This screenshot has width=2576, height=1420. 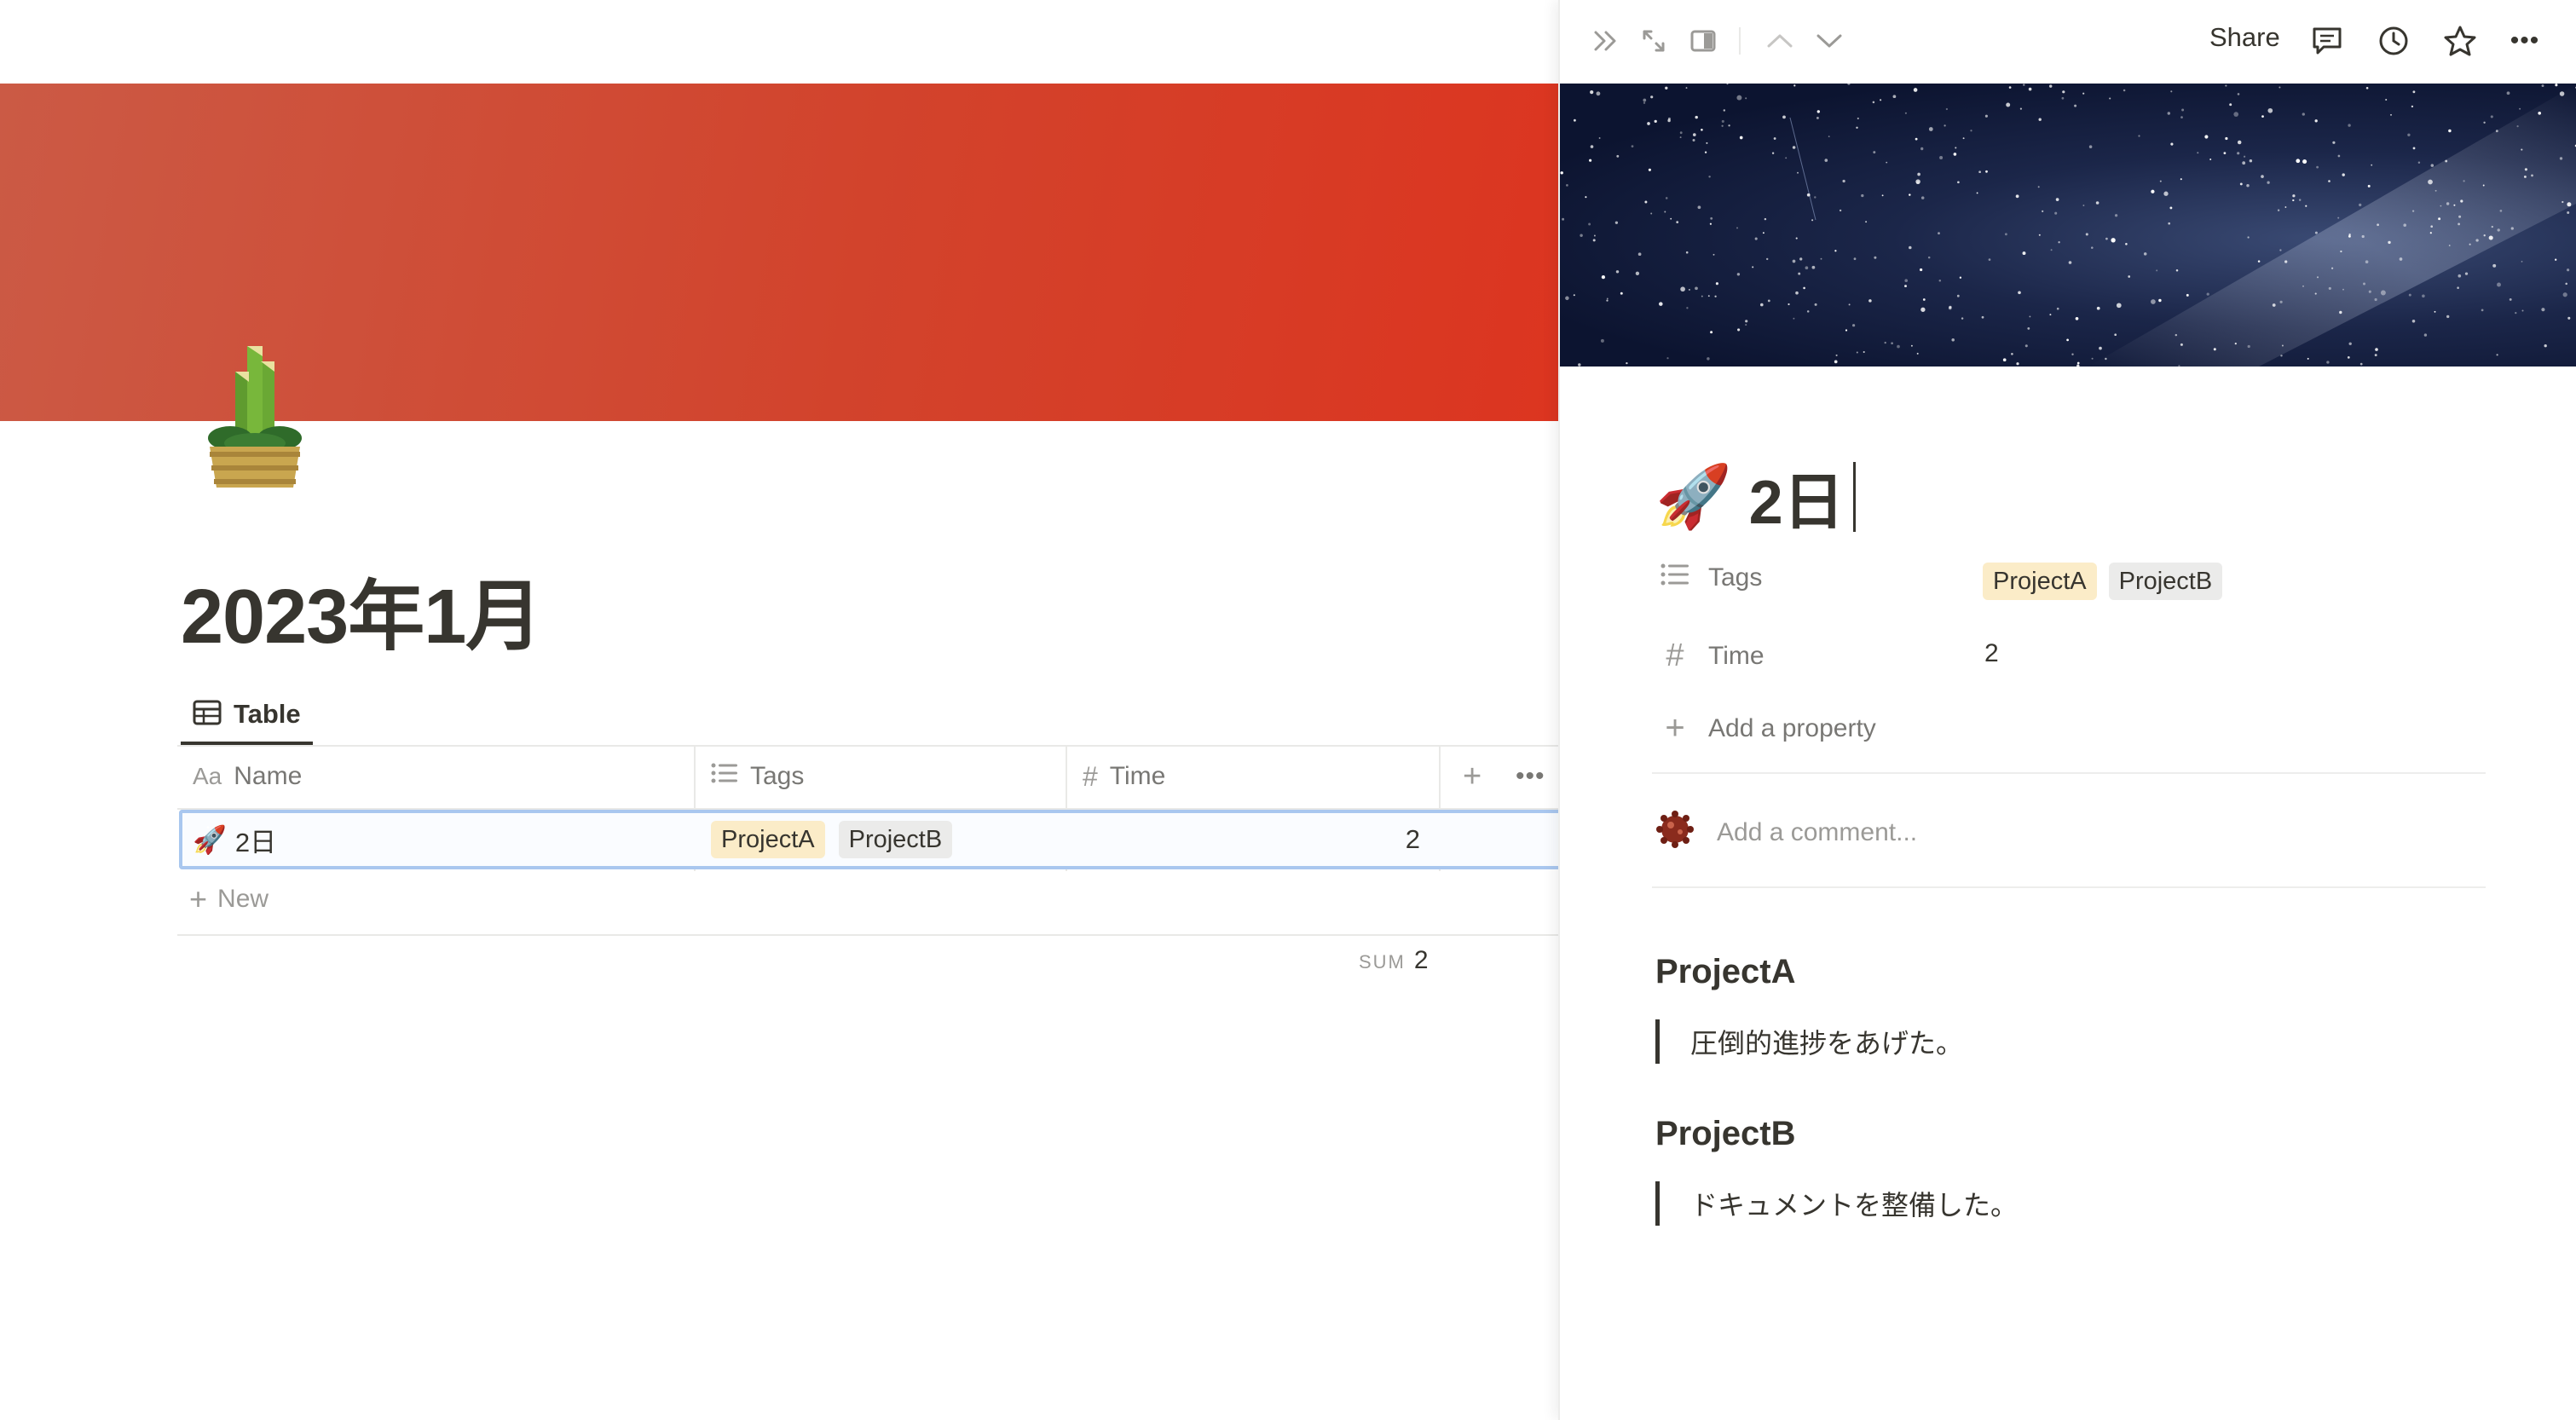 I want to click on quote-block: 圧倒的進捗をあげた。, so click(x=1809, y=1041).